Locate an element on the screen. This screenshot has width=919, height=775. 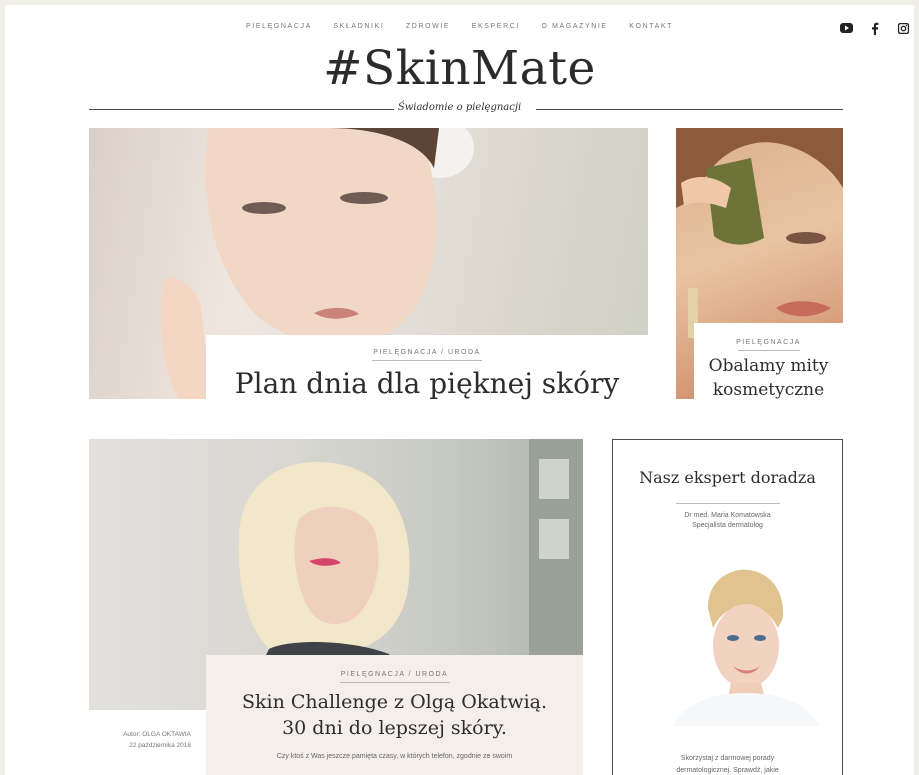
nav-item-skladniki: SKŁADNIKI is located at coordinates (358, 26).